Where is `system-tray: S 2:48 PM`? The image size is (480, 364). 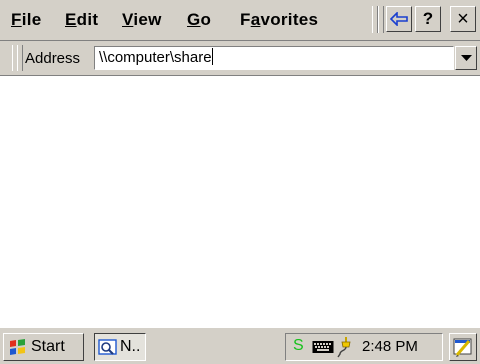
system-tray: S 2:48 PM is located at coordinates (364, 347).